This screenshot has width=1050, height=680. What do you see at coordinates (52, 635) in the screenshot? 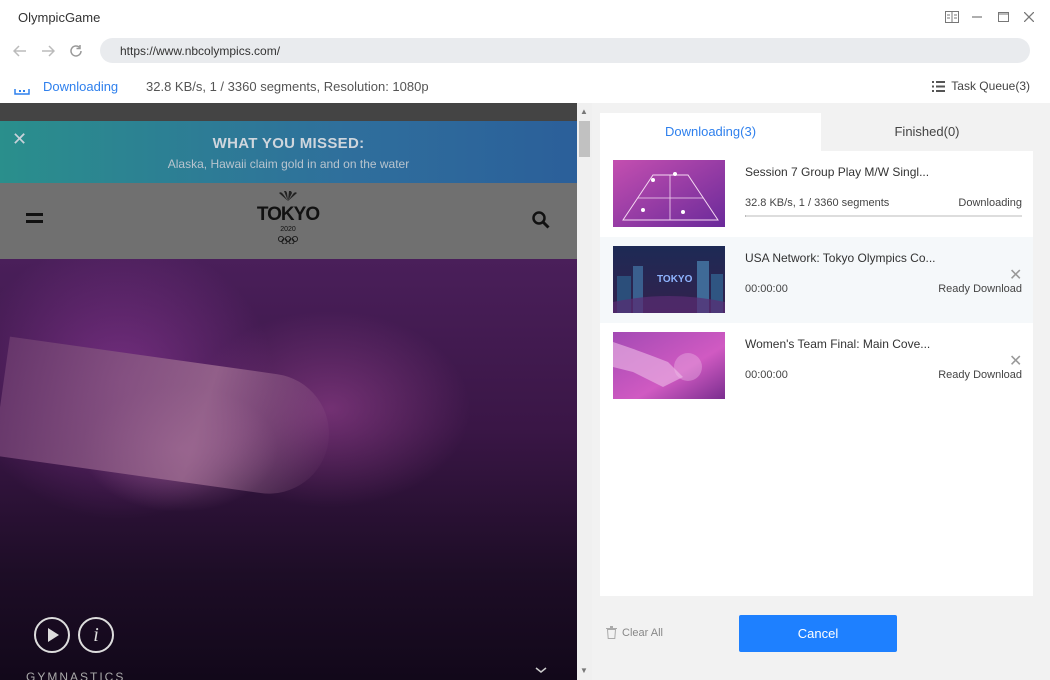
I see `play-icon` at bounding box center [52, 635].